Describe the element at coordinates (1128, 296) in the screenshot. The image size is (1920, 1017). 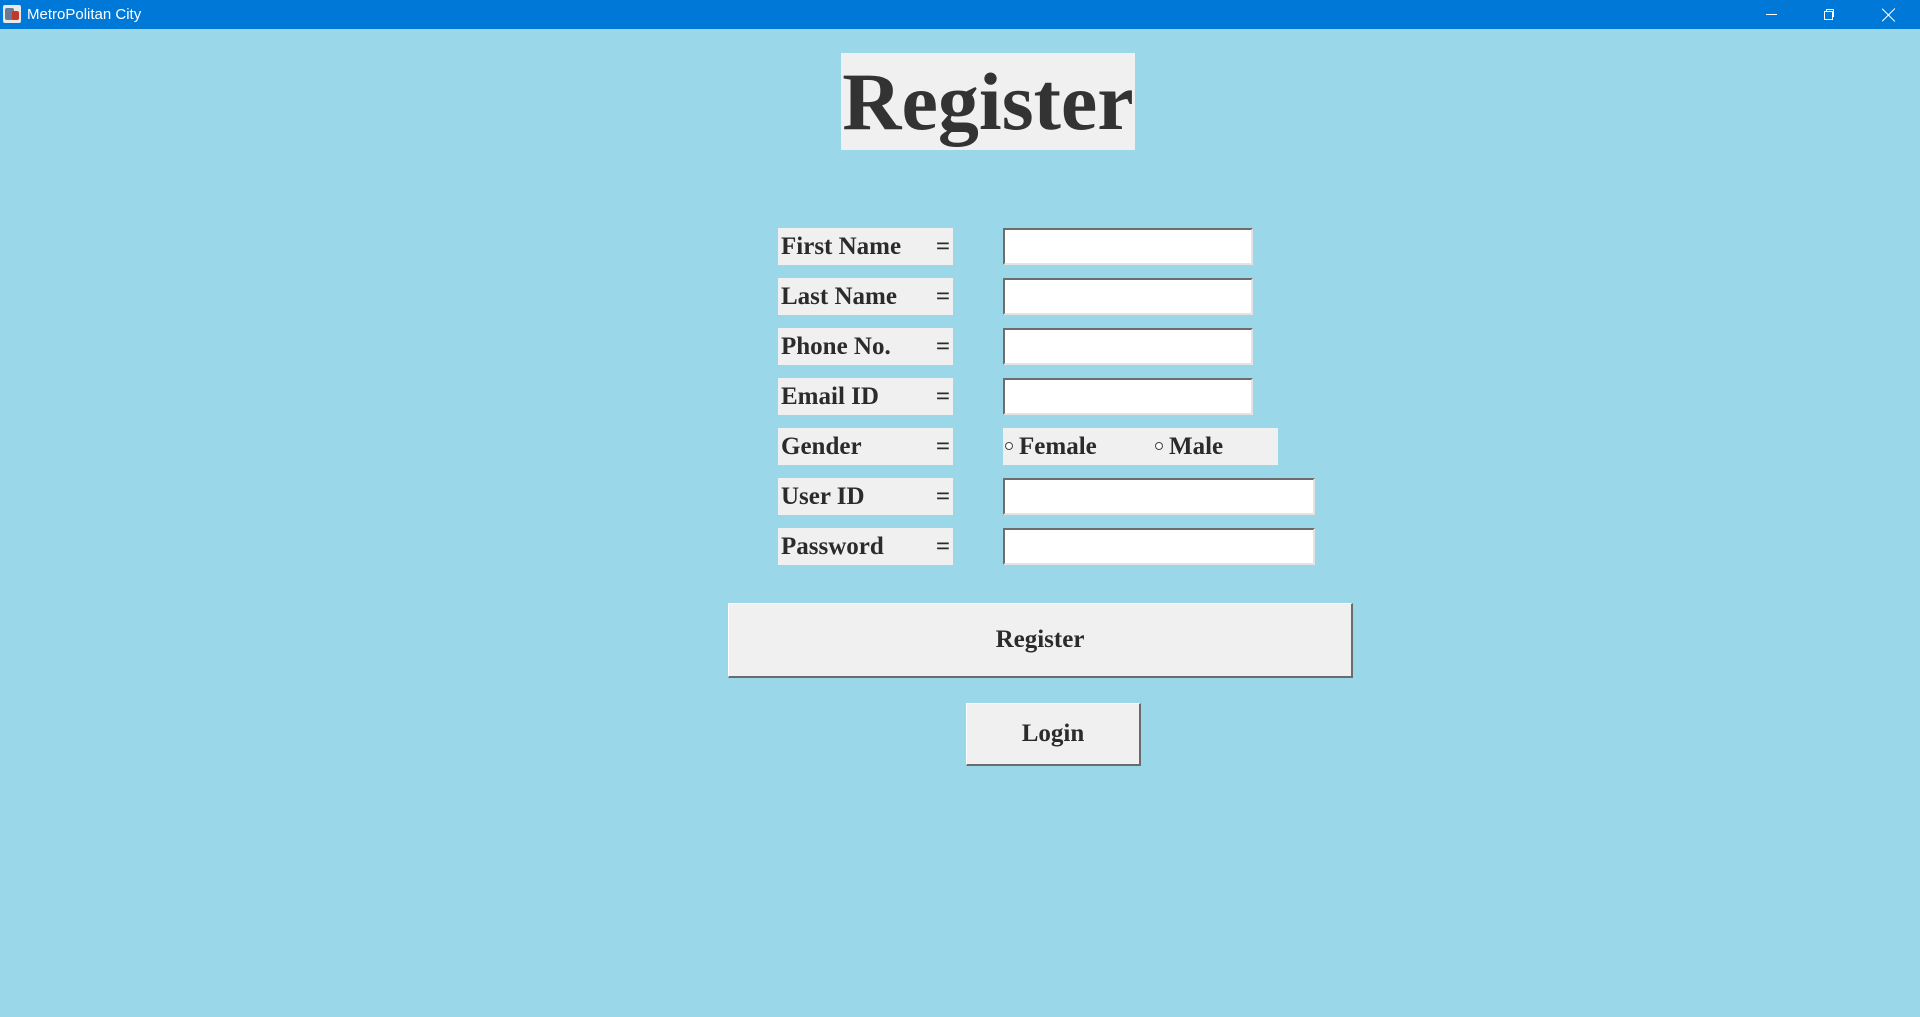
I see `last-name-input` at that location.